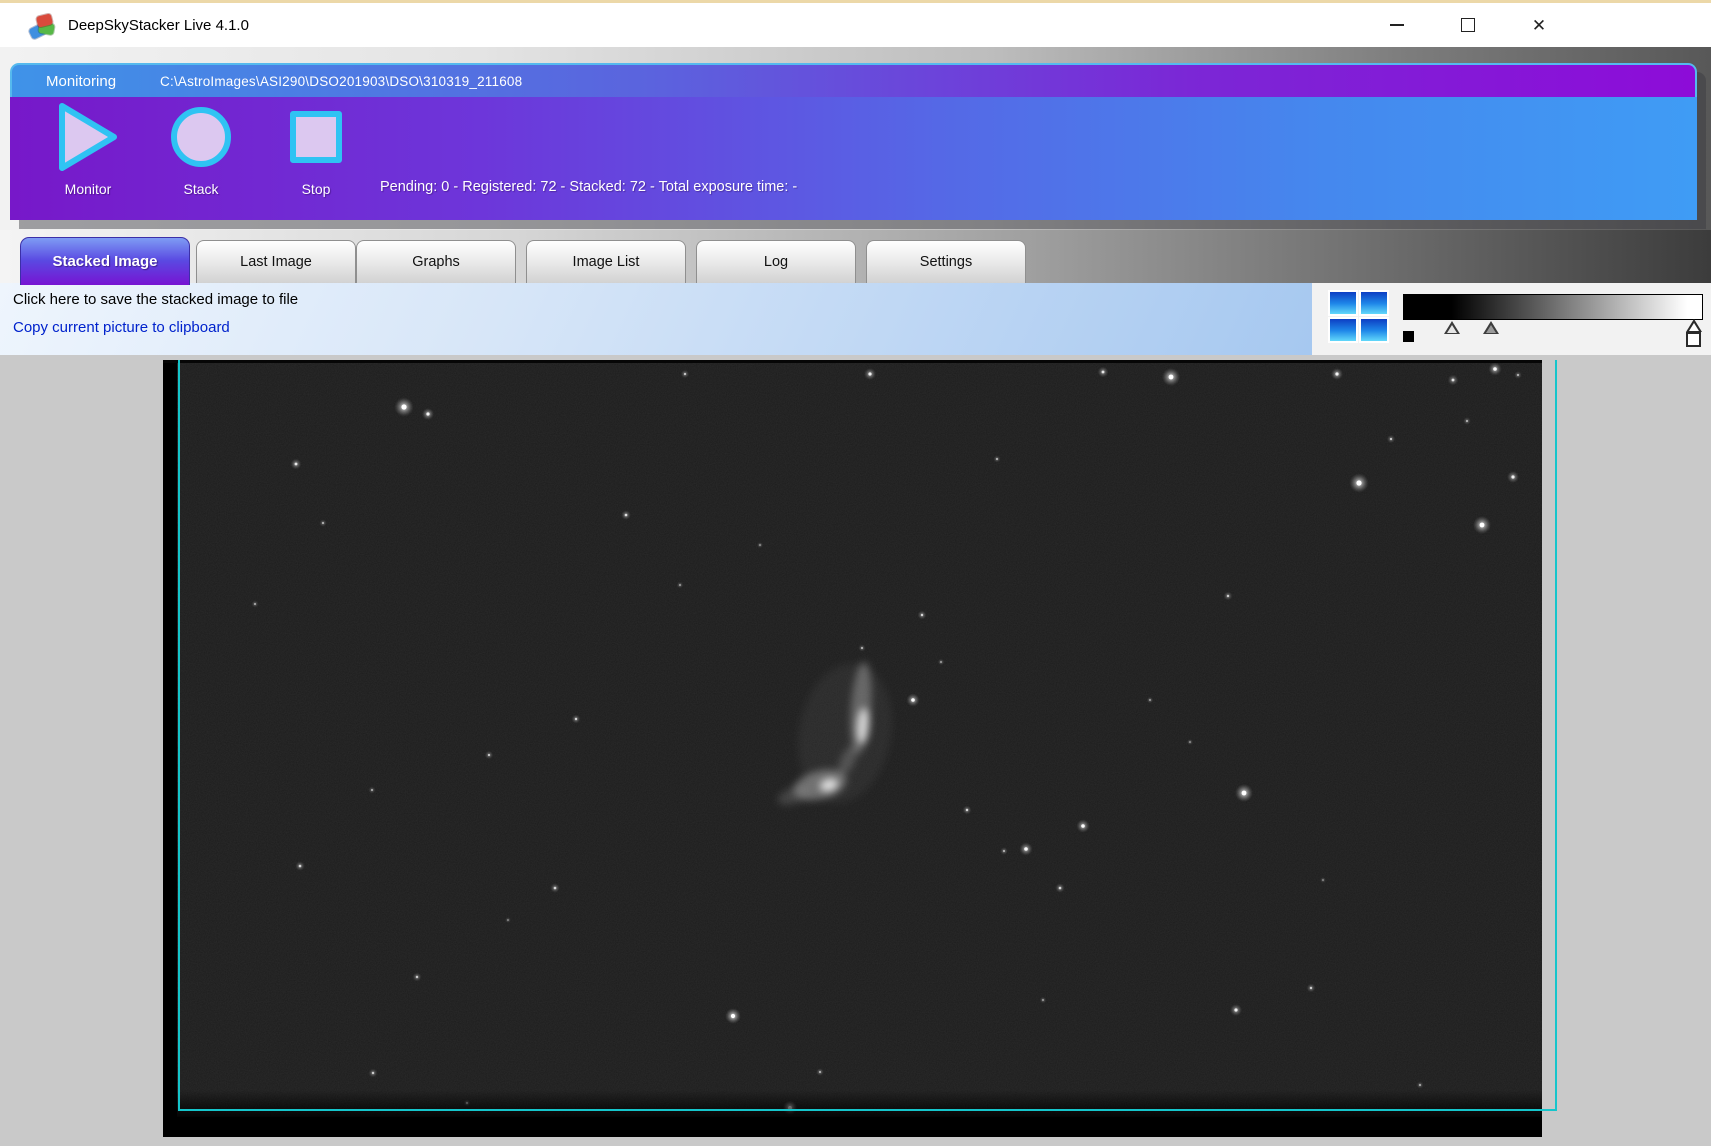 This screenshot has height=1146, width=1711. I want to click on maximize-button, so click(1468, 25).